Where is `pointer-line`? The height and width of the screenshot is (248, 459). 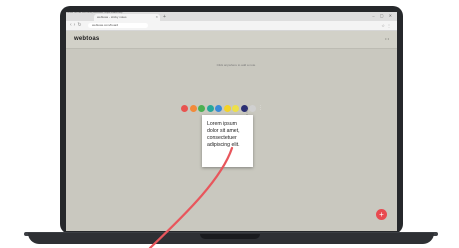
pointer-line is located at coordinates (191, 197).